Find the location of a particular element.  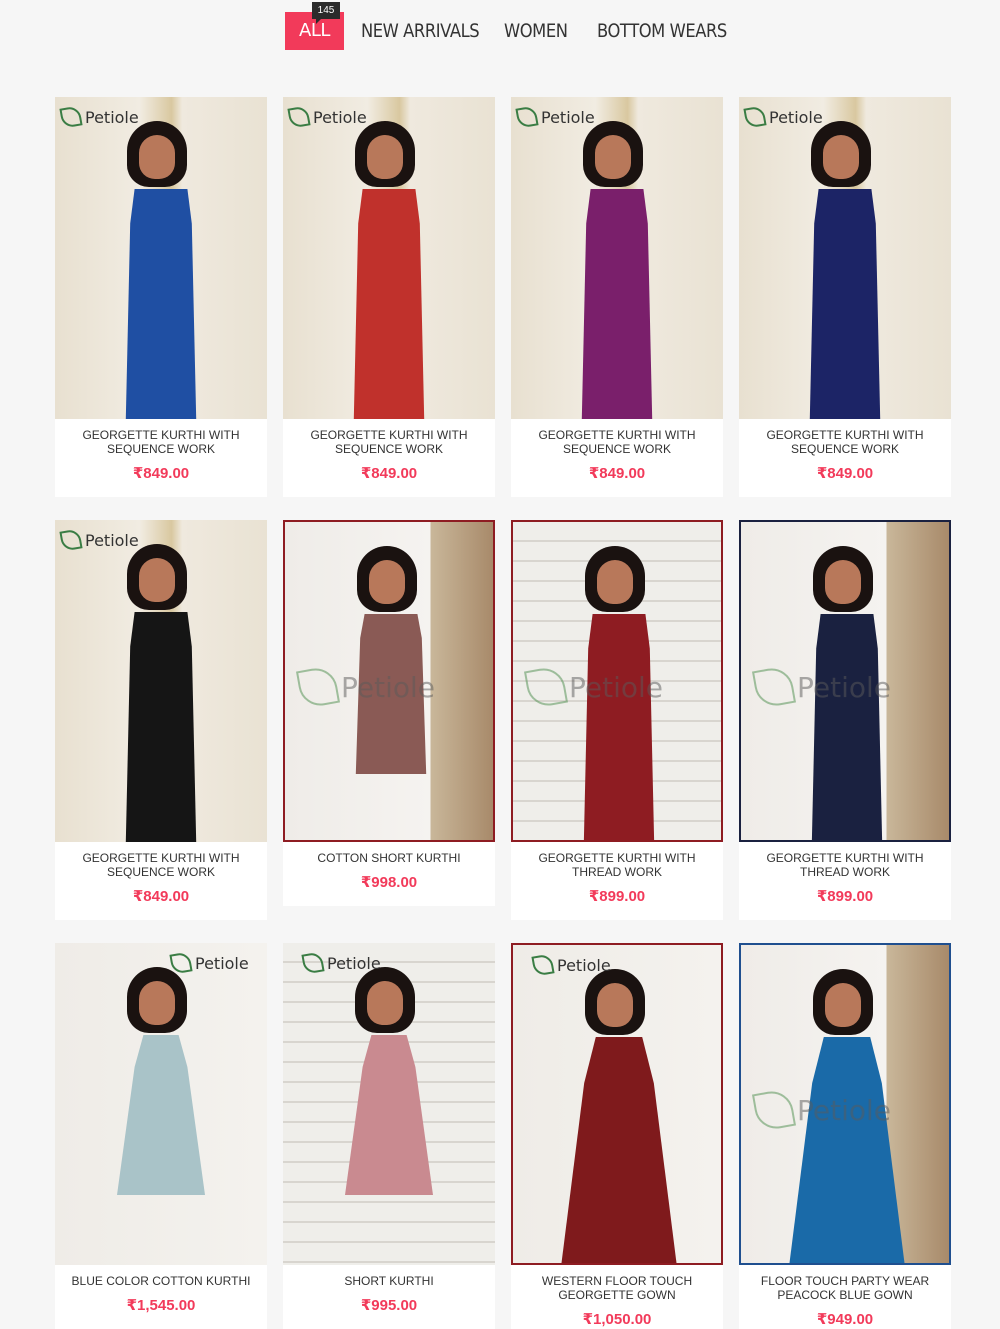

product-name: FLOOR TOUCH PARTY WEAR PEACOCK BLUE GOWN is located at coordinates (845, 1288).